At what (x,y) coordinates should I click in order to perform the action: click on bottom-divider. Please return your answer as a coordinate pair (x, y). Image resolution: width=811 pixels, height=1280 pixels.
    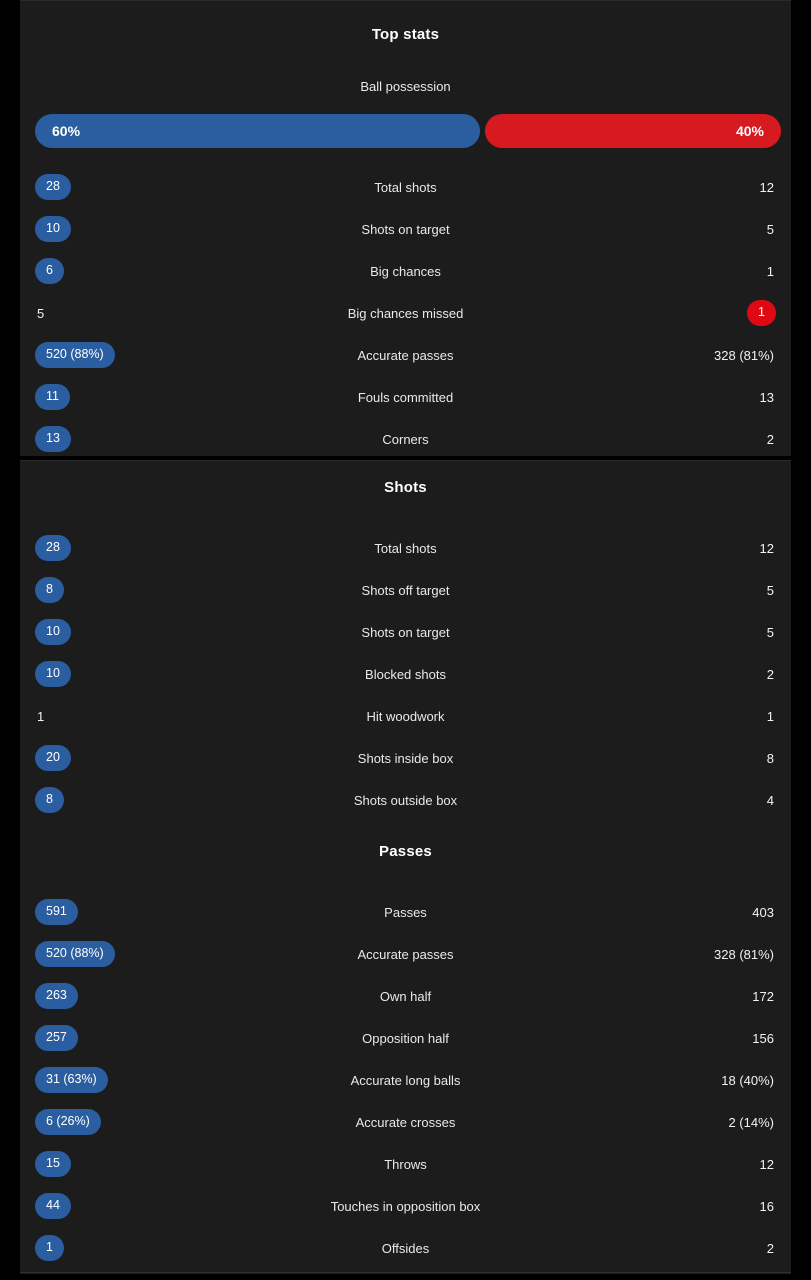
    Looking at the image, I should click on (405, 1272).